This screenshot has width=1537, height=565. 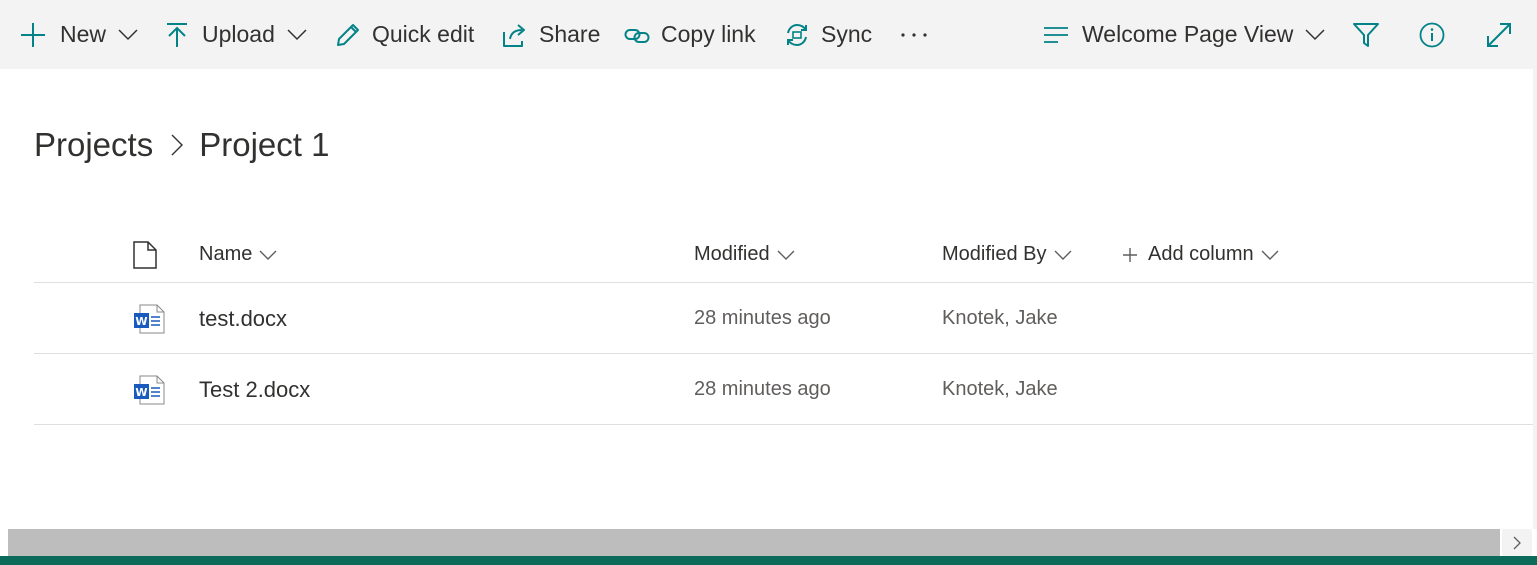 I want to click on breadcrumb-item-projects: Projects, so click(x=93, y=145).